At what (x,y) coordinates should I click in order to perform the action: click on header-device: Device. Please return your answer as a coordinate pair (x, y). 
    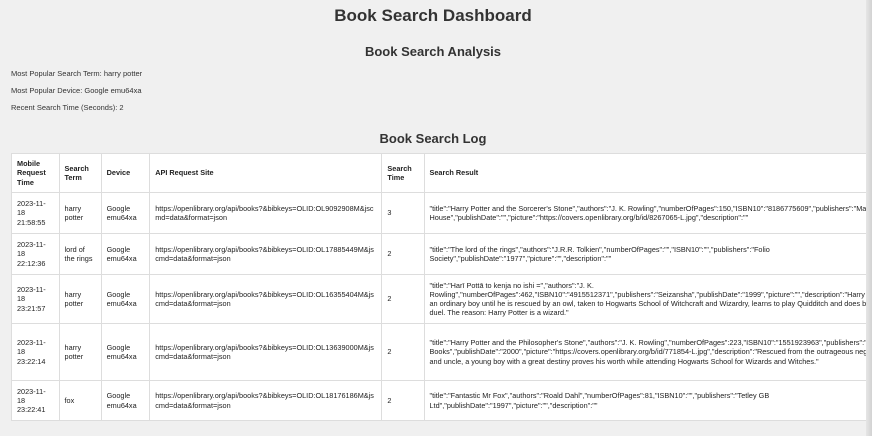
    Looking at the image, I should click on (125, 173).